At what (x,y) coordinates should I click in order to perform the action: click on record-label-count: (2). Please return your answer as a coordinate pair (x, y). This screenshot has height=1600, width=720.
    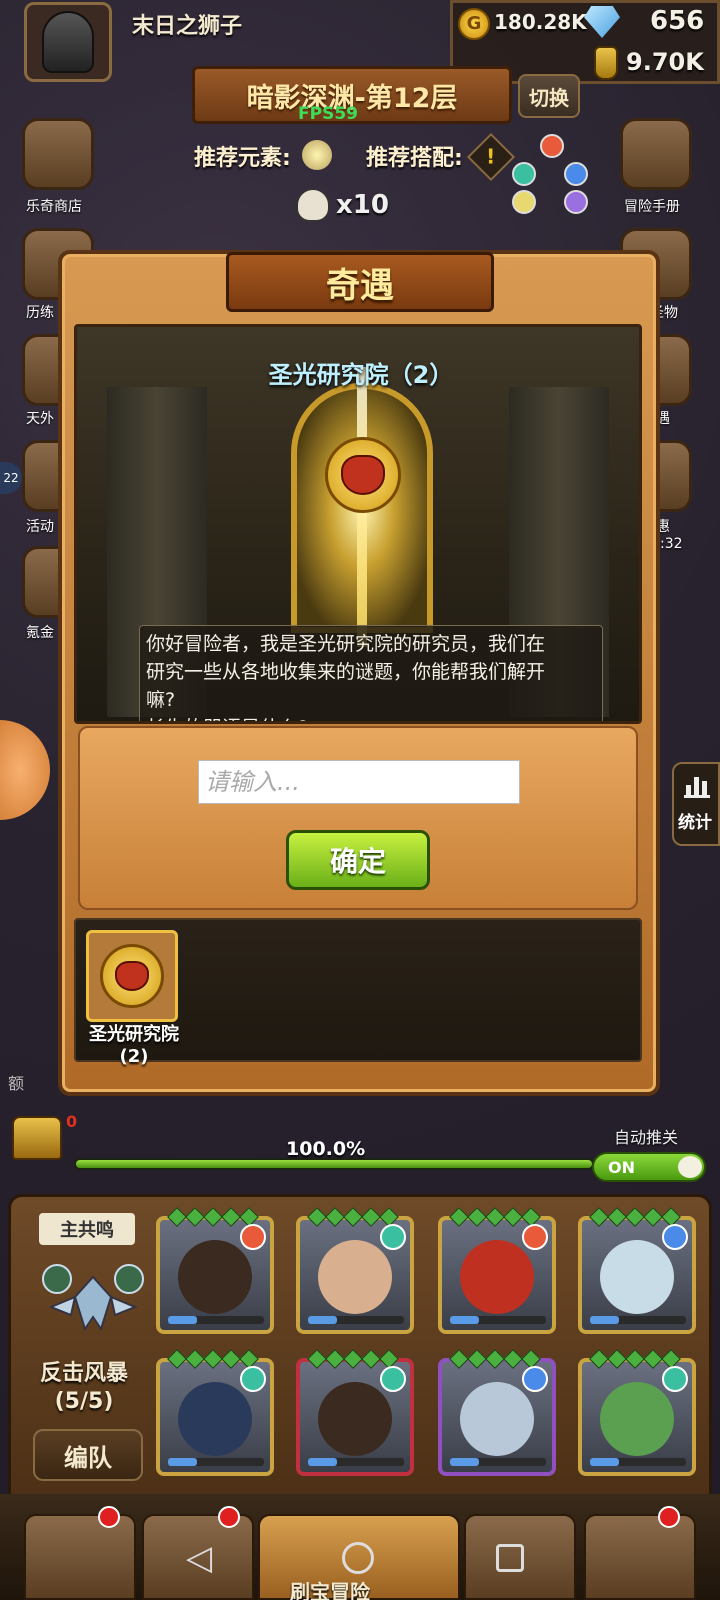
    Looking at the image, I should click on (134, 1056).